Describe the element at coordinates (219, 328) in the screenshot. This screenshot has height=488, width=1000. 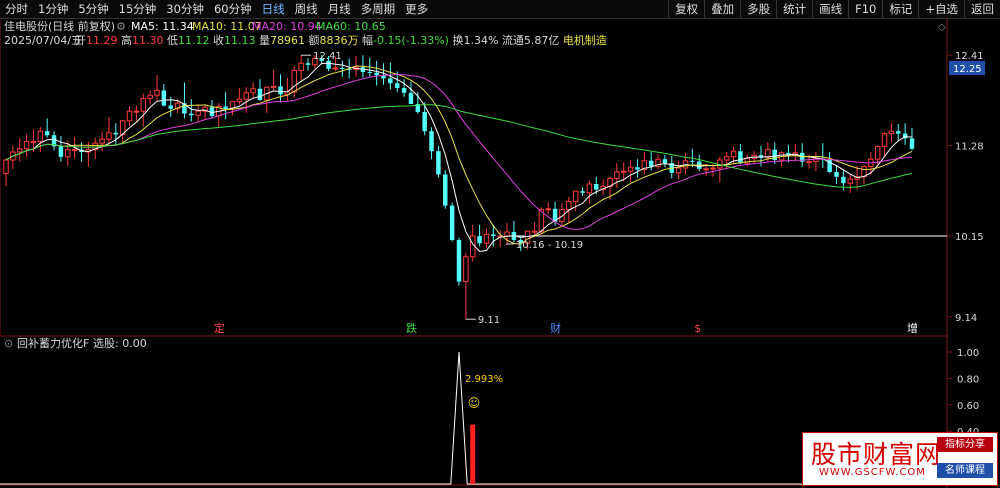
I see `event-marker-0: 定` at that location.